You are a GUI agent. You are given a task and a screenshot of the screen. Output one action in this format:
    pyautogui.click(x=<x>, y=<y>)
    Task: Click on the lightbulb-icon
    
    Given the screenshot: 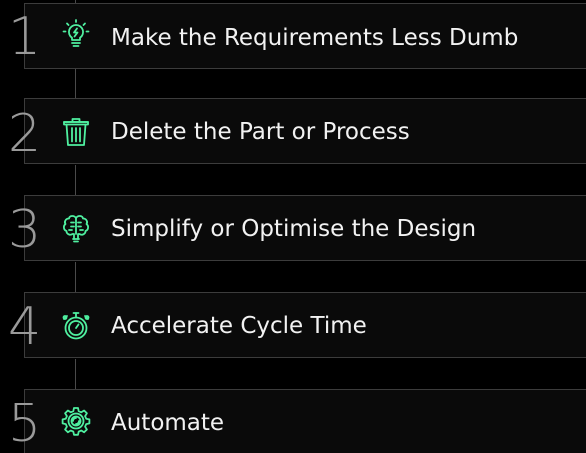 What is the action you would take?
    pyautogui.click(x=76, y=34)
    